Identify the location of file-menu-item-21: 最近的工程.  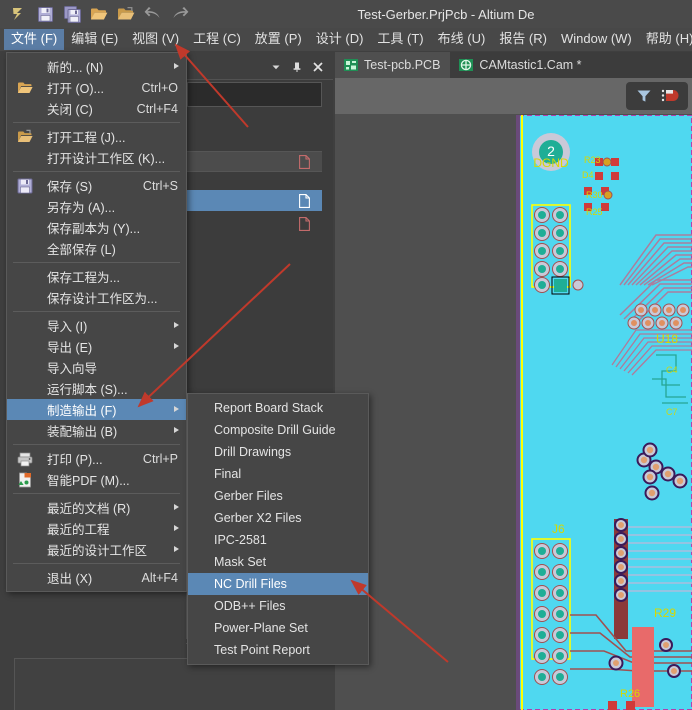
(96, 528).